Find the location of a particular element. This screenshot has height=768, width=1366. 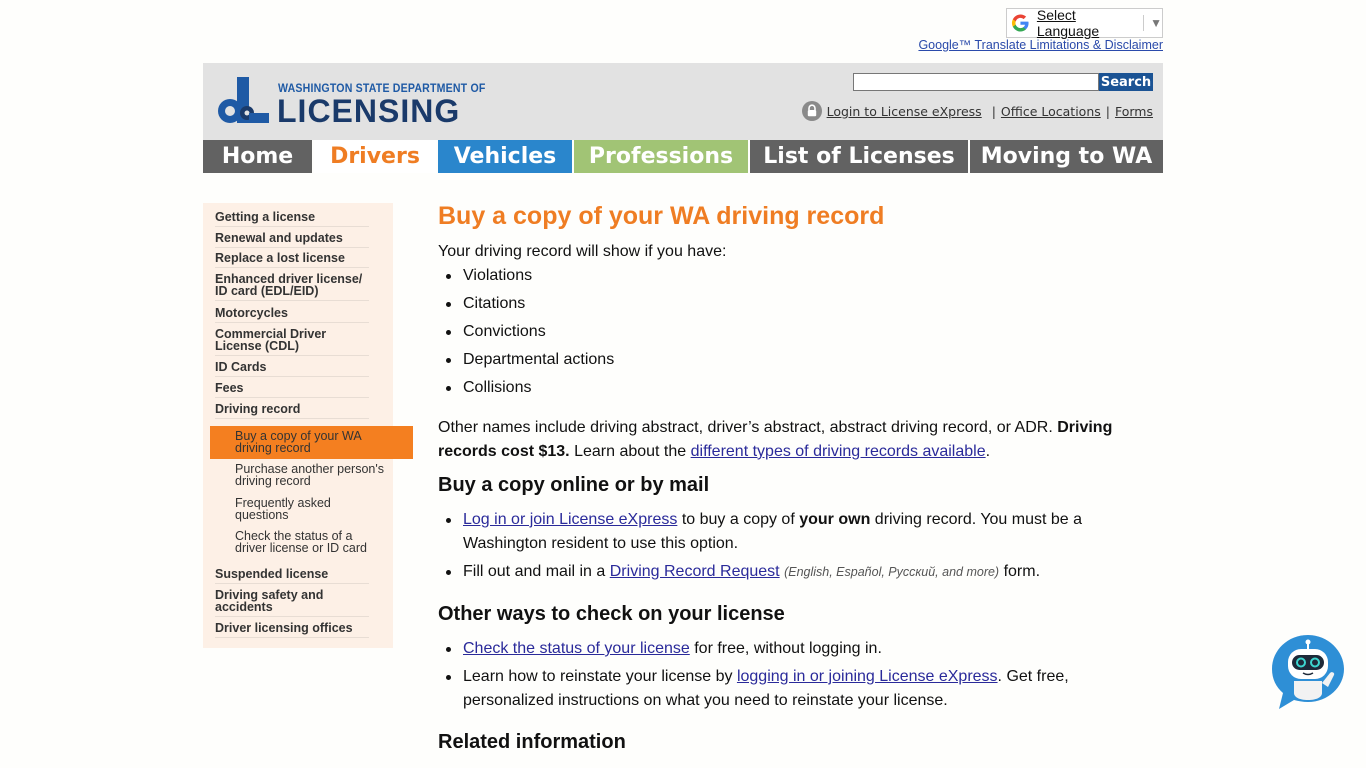

language-selector: Select Language ▼ is located at coordinates (1084, 23).